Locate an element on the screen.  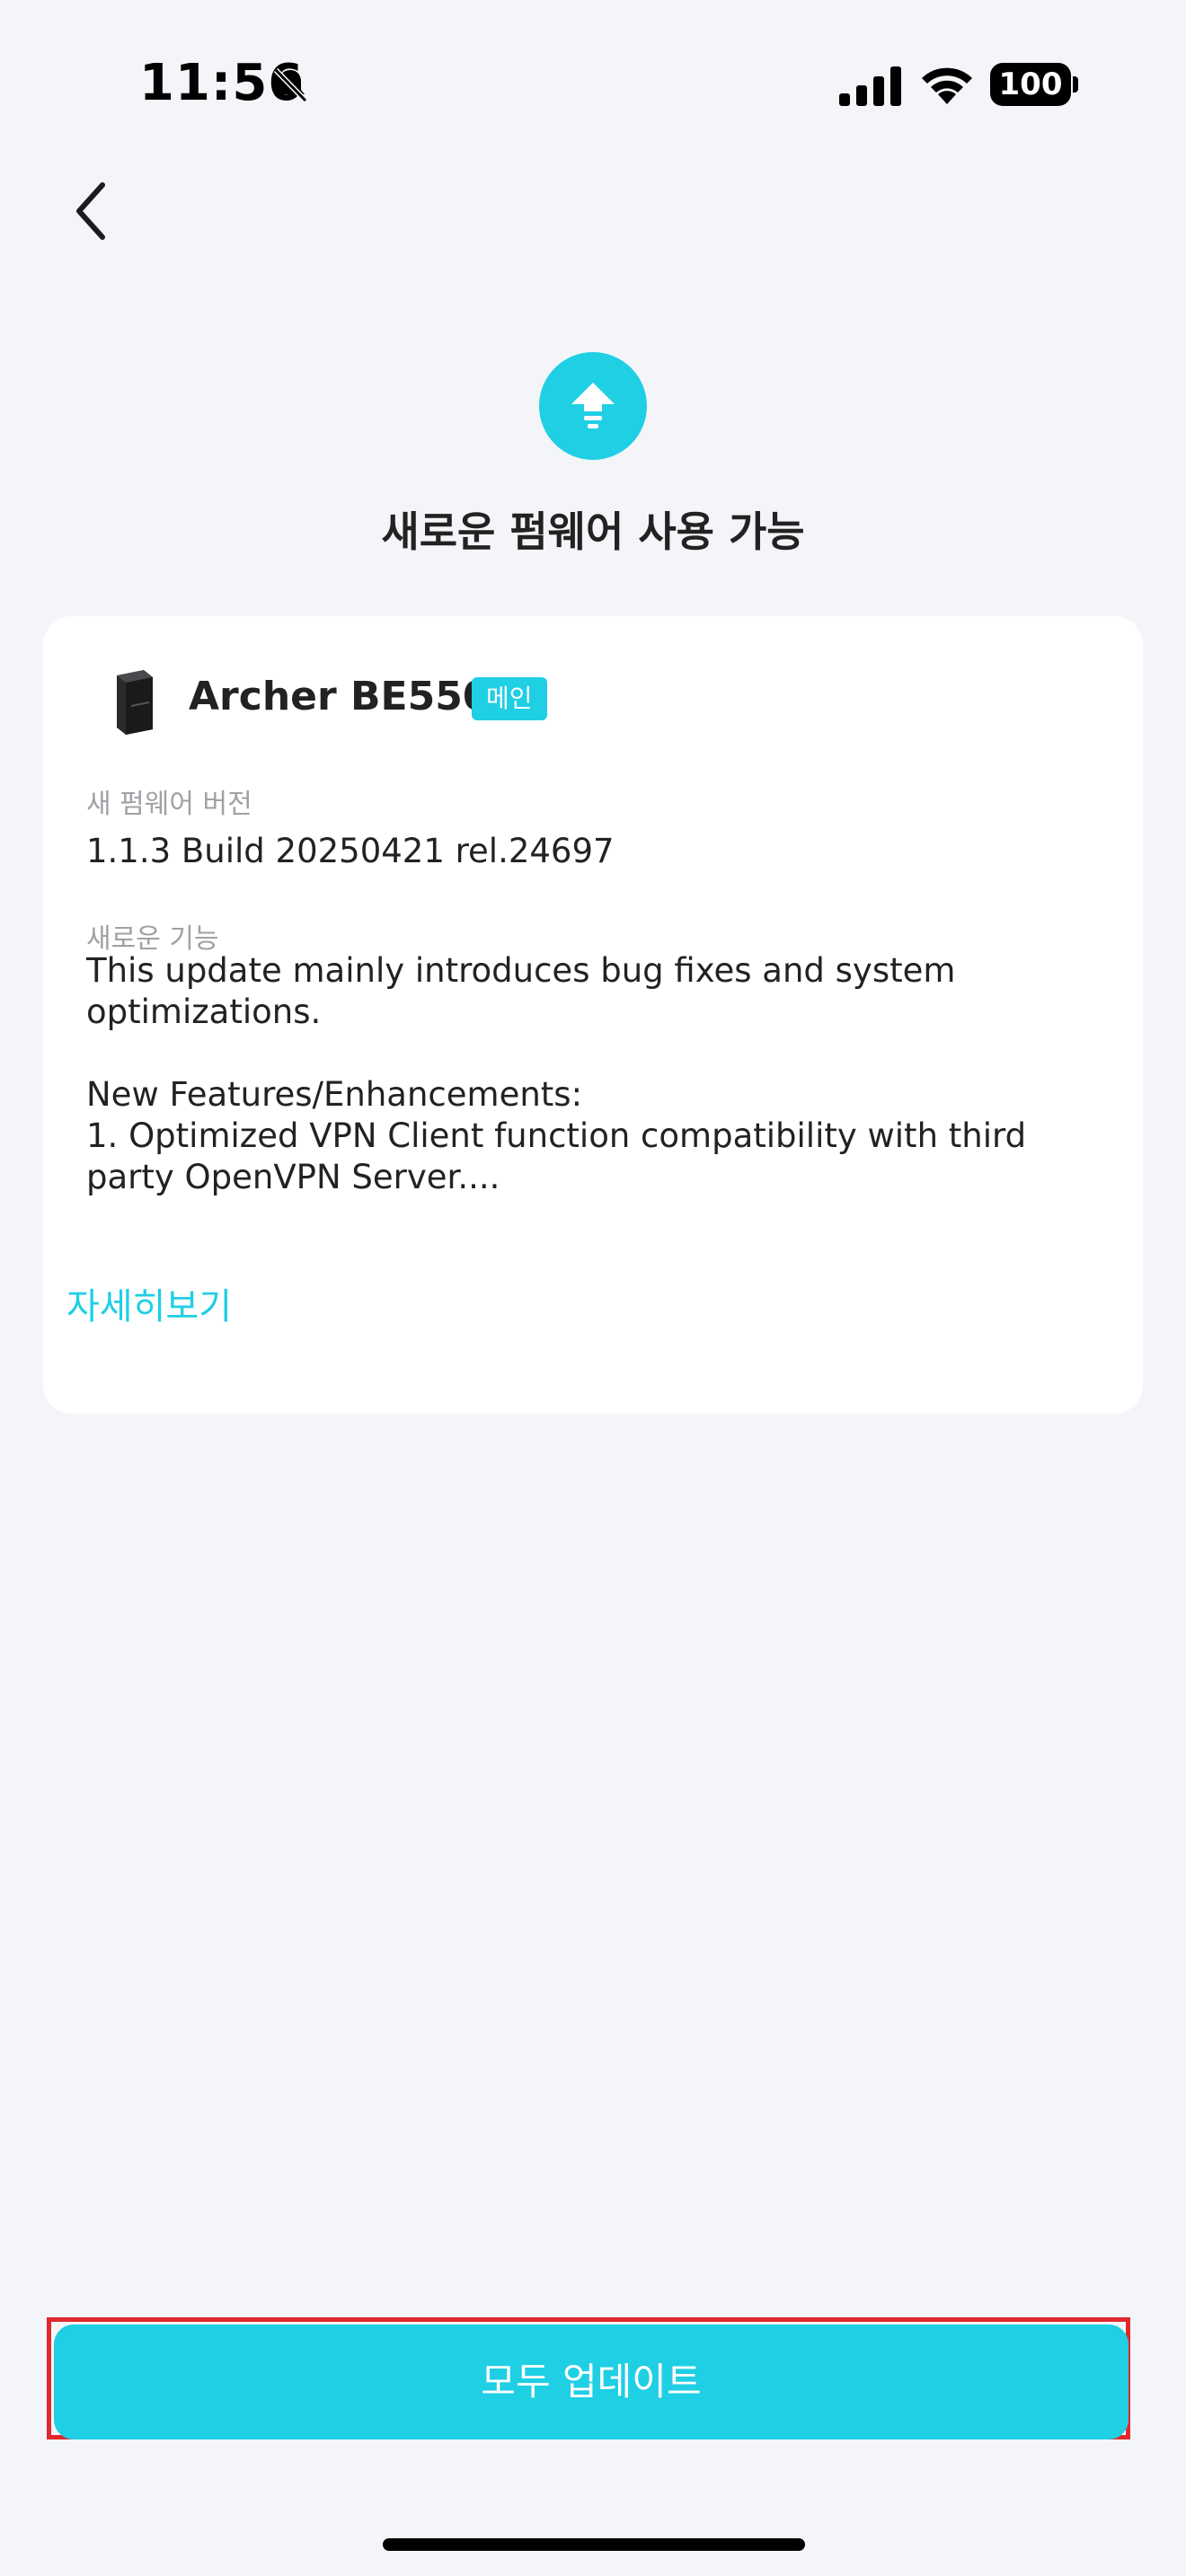
device-name: Archer BE550 is located at coordinates (340, 696).